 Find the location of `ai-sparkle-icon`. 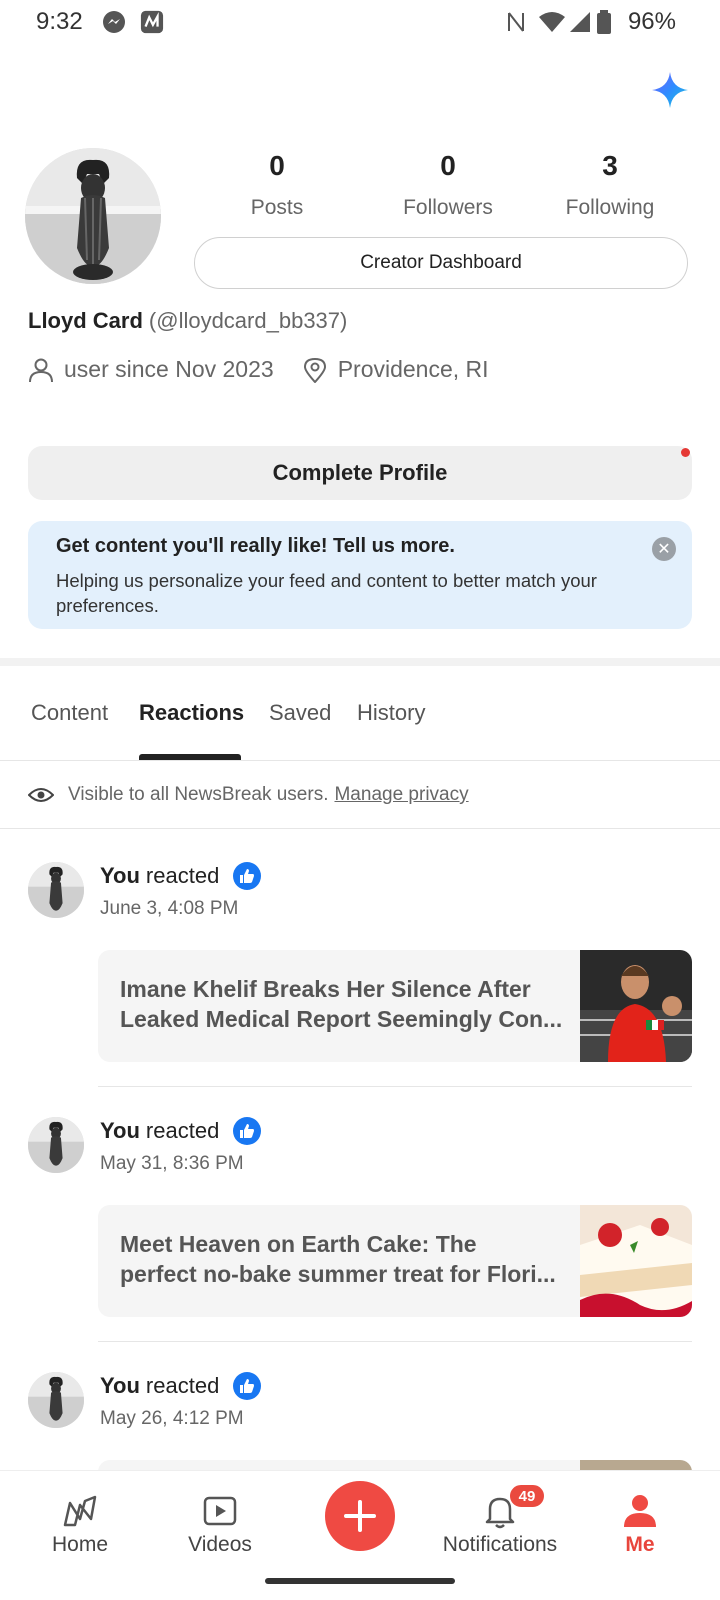

ai-sparkle-icon is located at coordinates (670, 90).